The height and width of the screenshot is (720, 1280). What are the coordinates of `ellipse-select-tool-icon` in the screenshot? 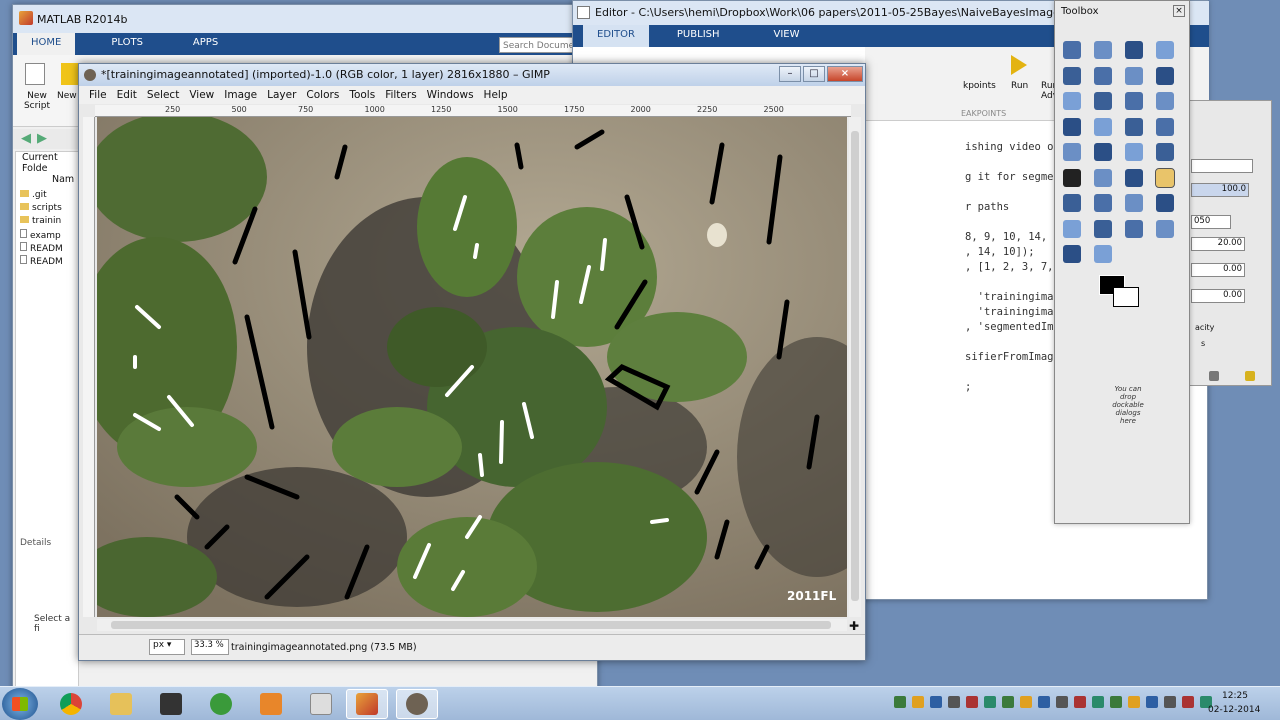 It's located at (1103, 50).